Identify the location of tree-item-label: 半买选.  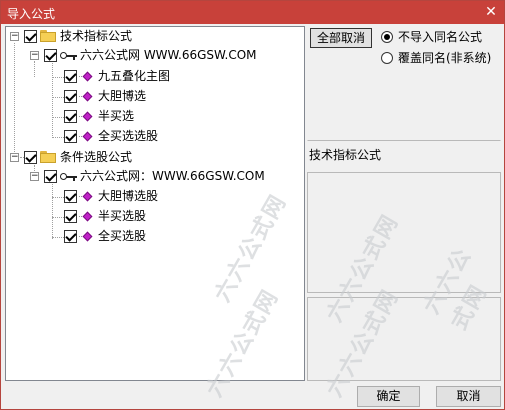
(116, 116).